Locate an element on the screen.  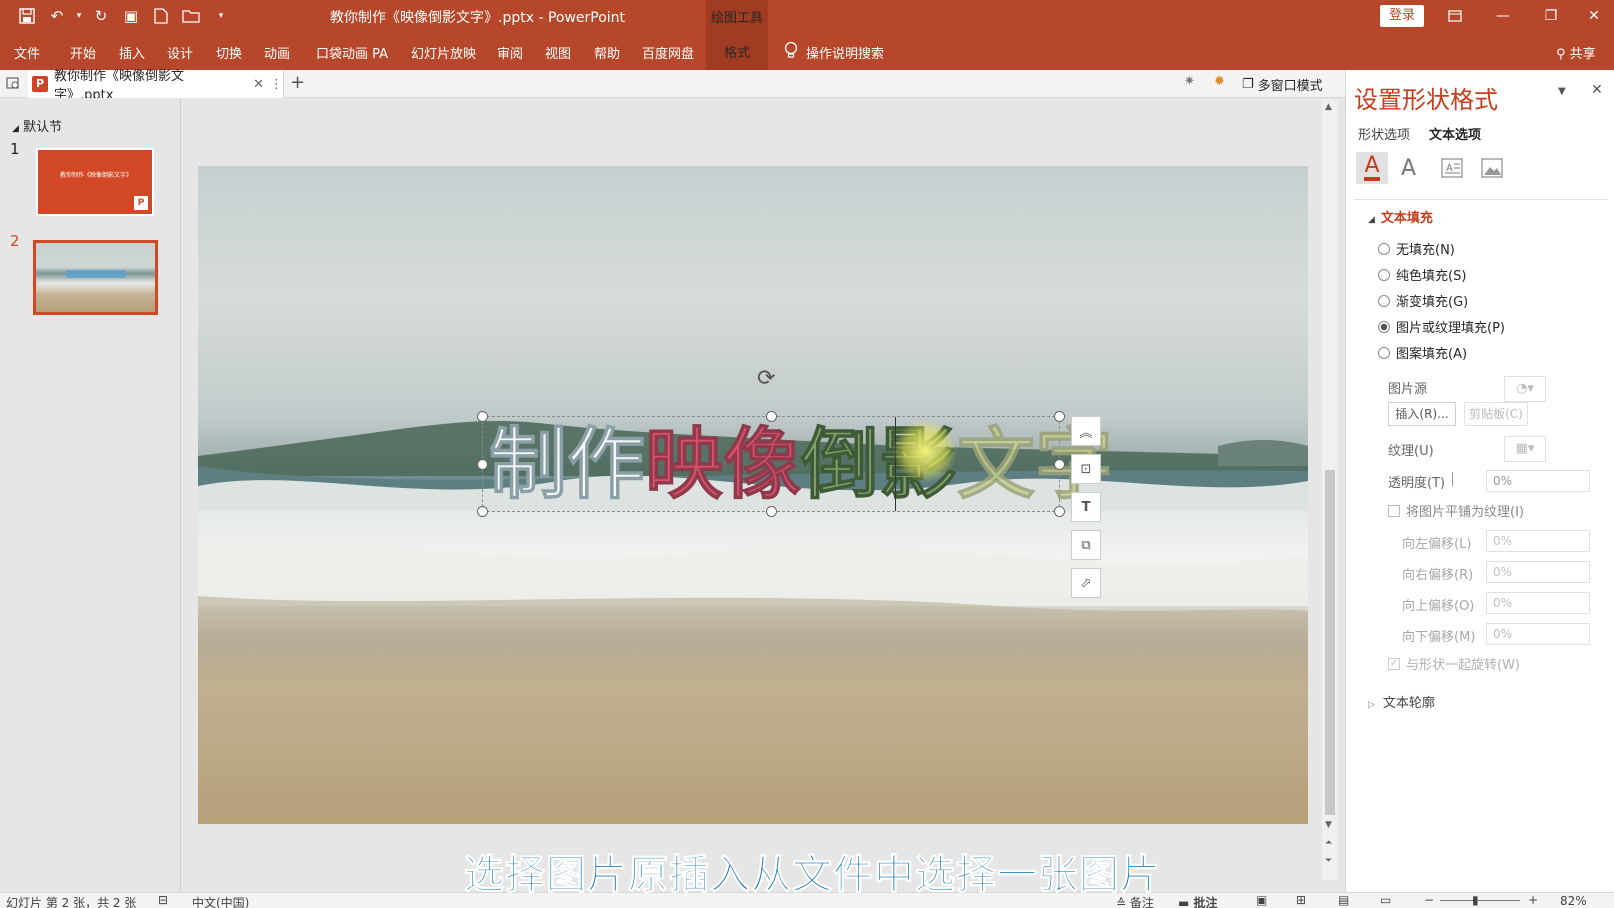
text-fill-header: ◢ 文本填充 is located at coordinates (1400, 216).